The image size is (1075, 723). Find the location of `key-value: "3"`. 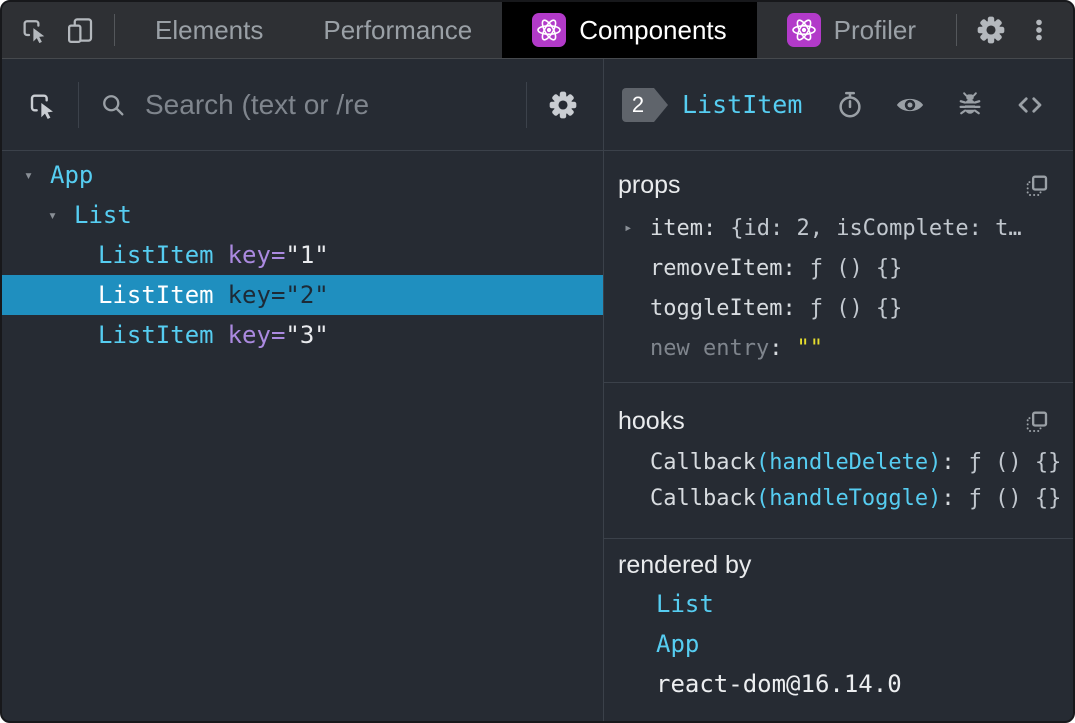

key-value: "3" is located at coordinates (307, 335).